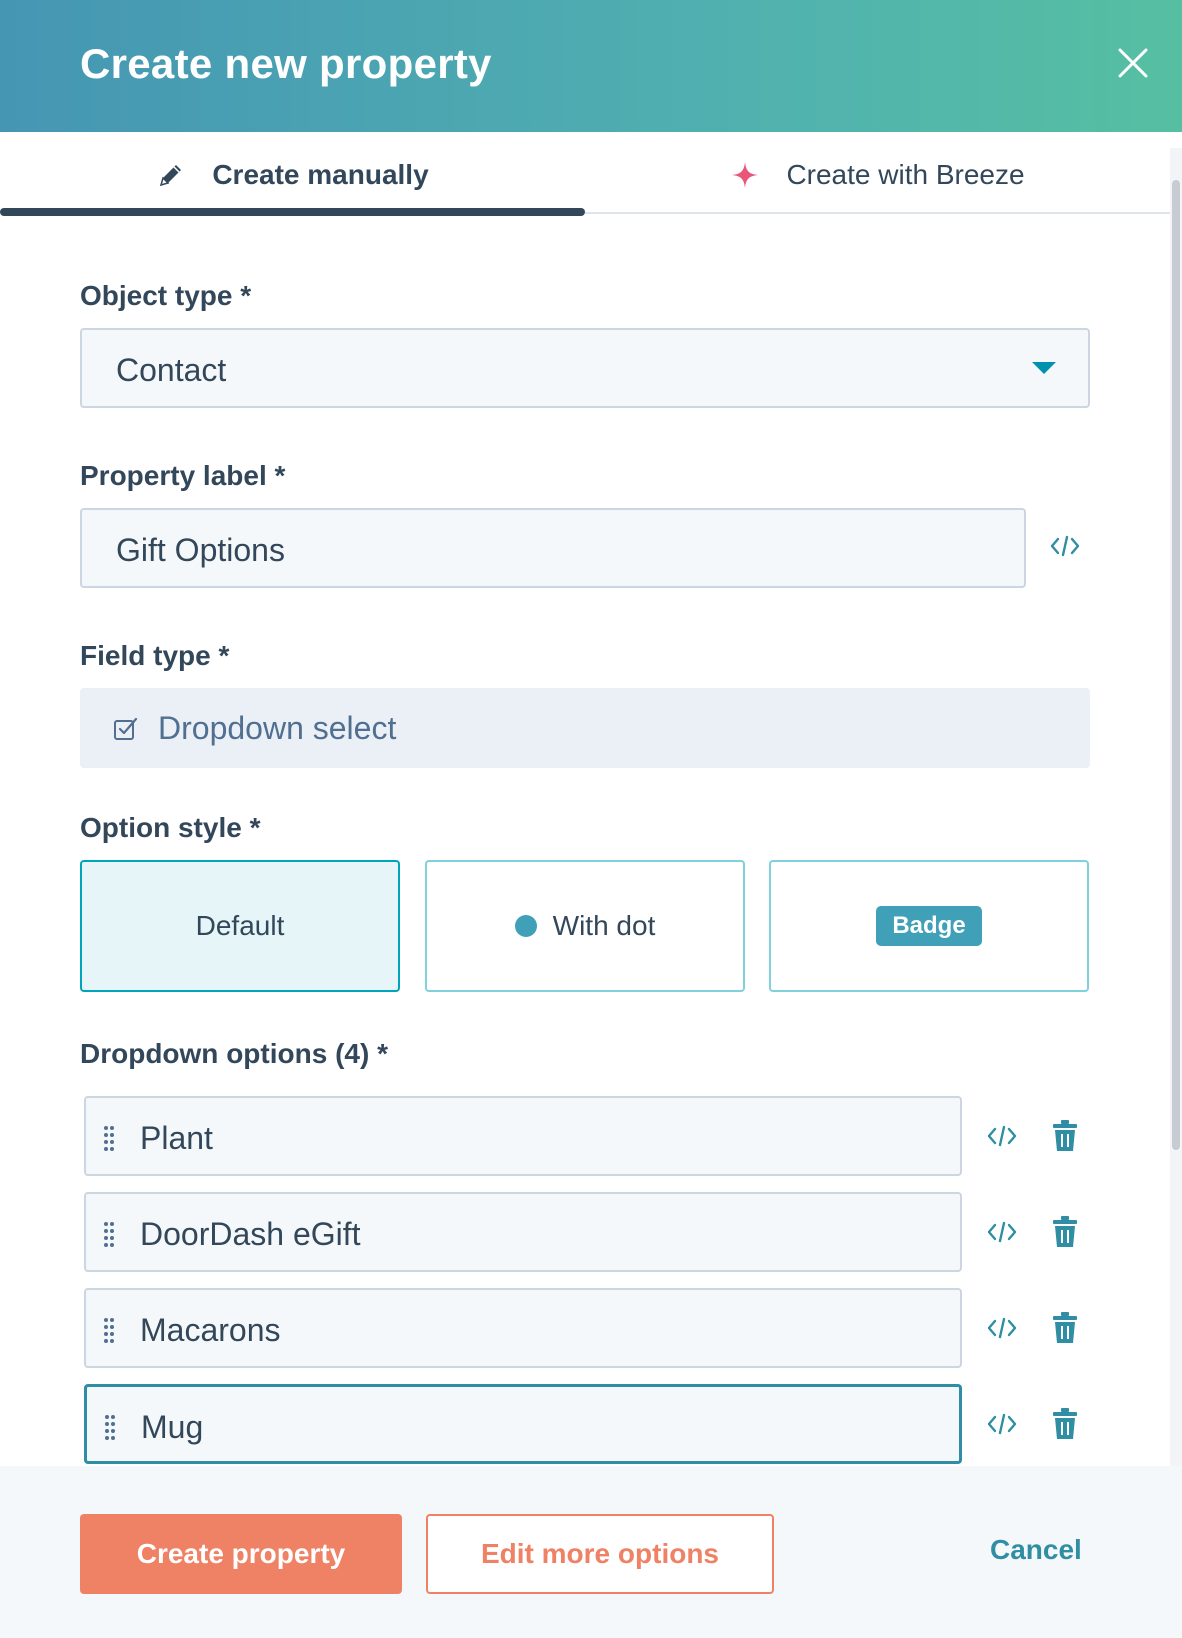  I want to click on caret-down-icon, so click(1044, 368).